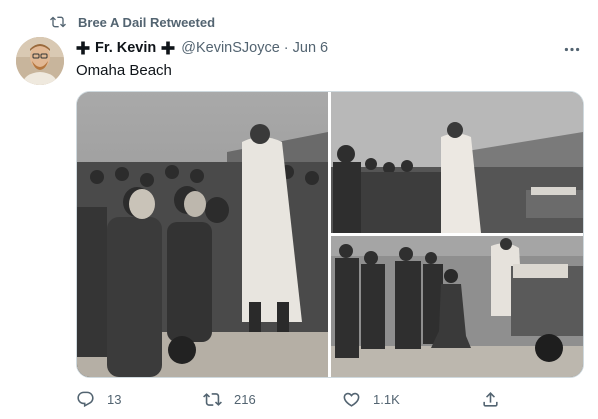 This screenshot has height=419, width=598. I want to click on more-options-button, so click(572, 48).